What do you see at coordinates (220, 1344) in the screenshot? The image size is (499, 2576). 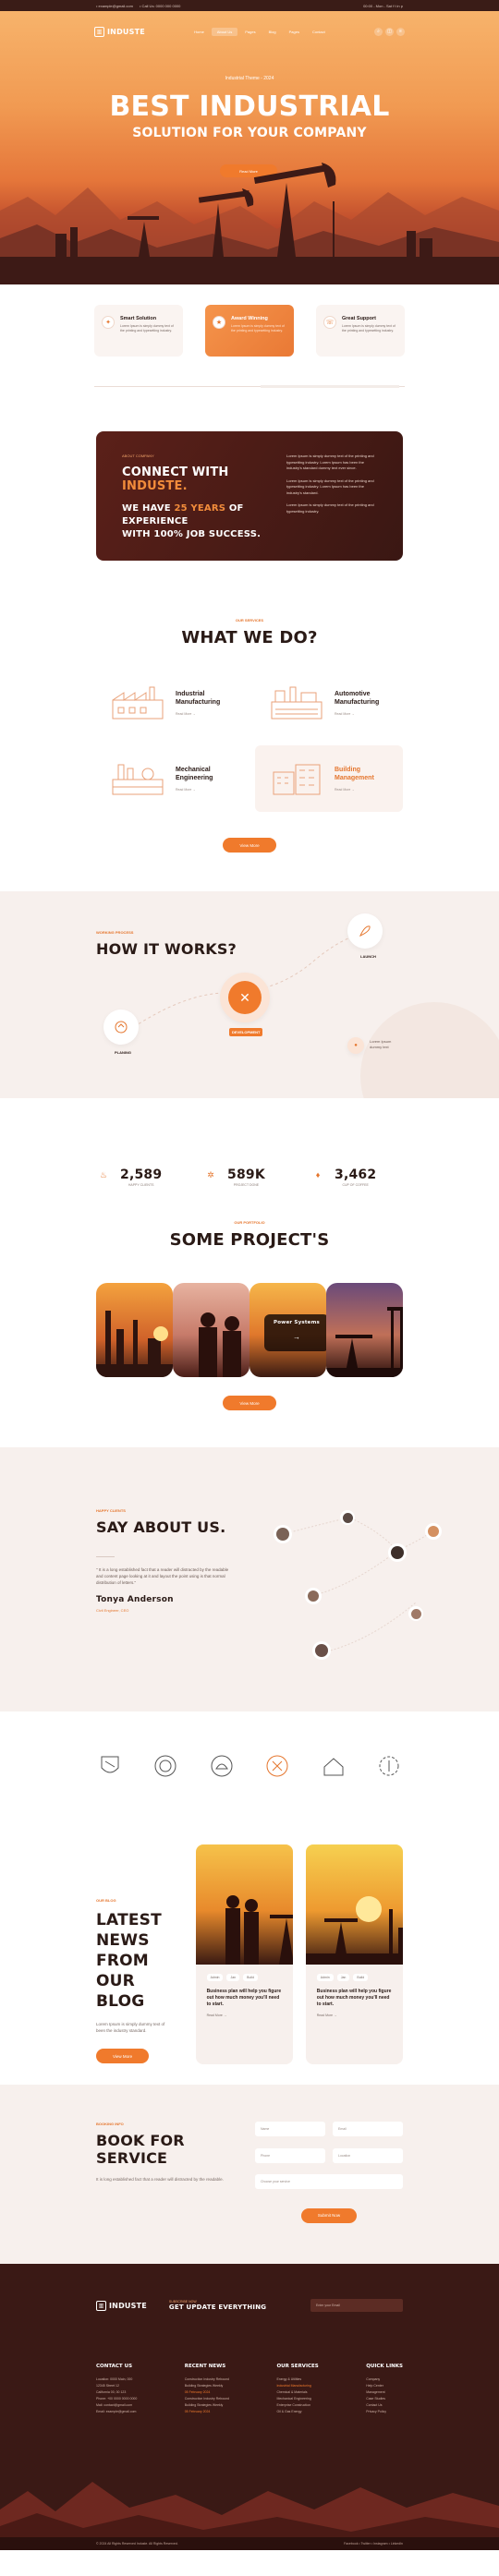 I see `workers-image` at bounding box center [220, 1344].